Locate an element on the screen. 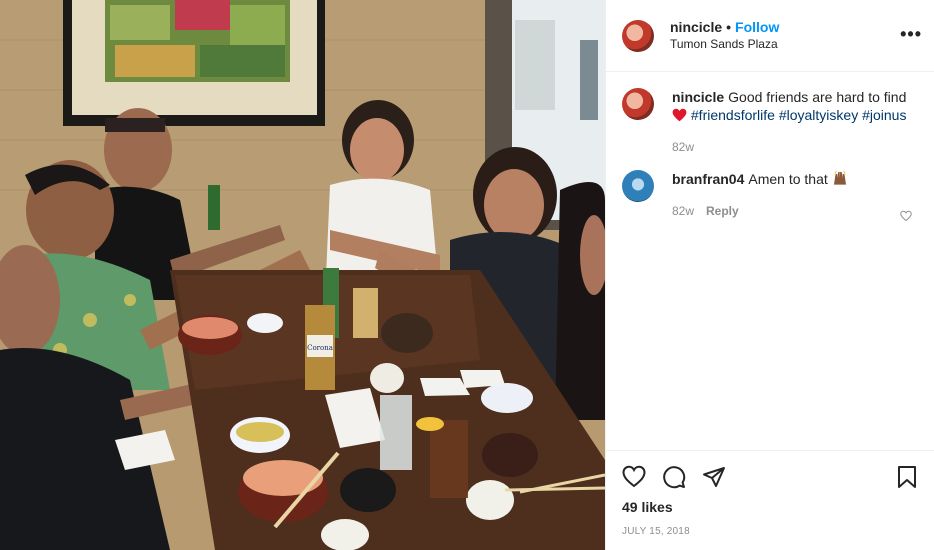  comment-item: branfran04 Amen to that 82w Reply is located at coordinates (770, 195).